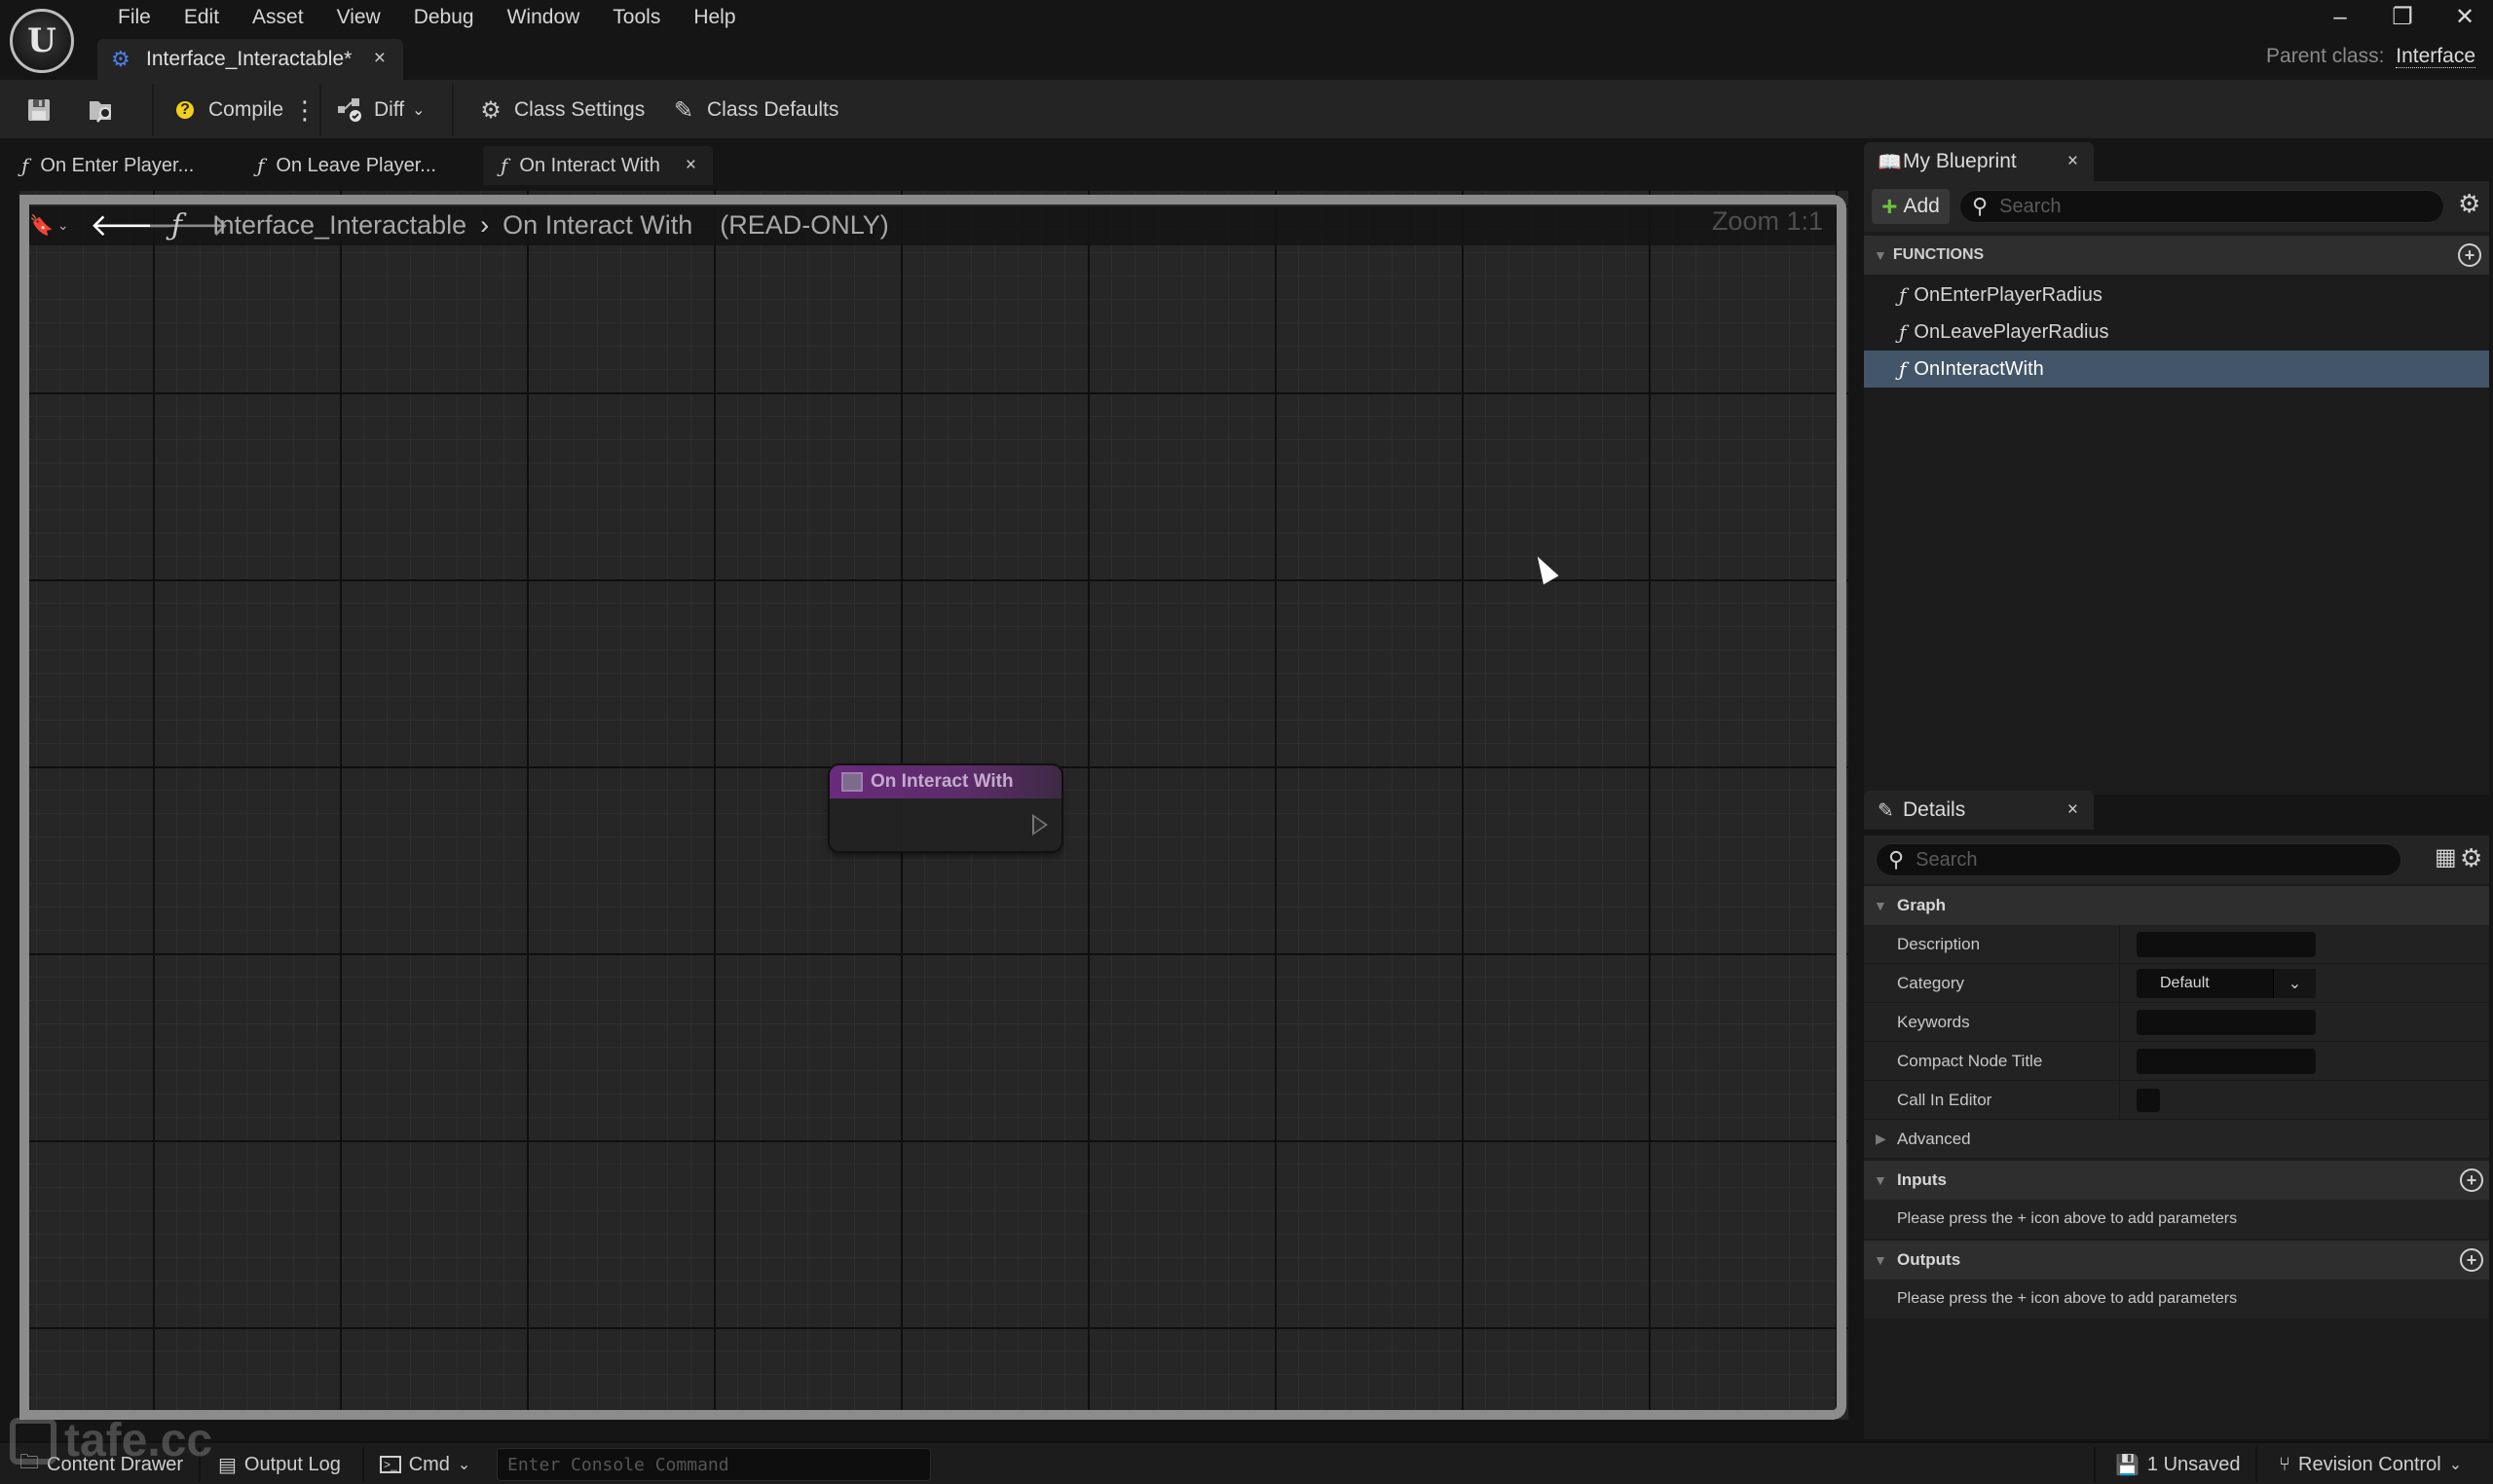  I want to click on functions-section-header: ▼ FUNCTIONS +, so click(2177, 255).